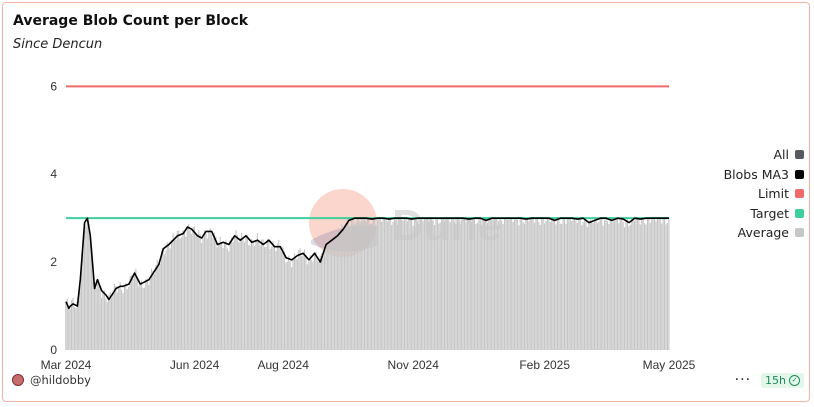  Describe the element at coordinates (769, 213) in the screenshot. I see `legend-label: Target` at that location.